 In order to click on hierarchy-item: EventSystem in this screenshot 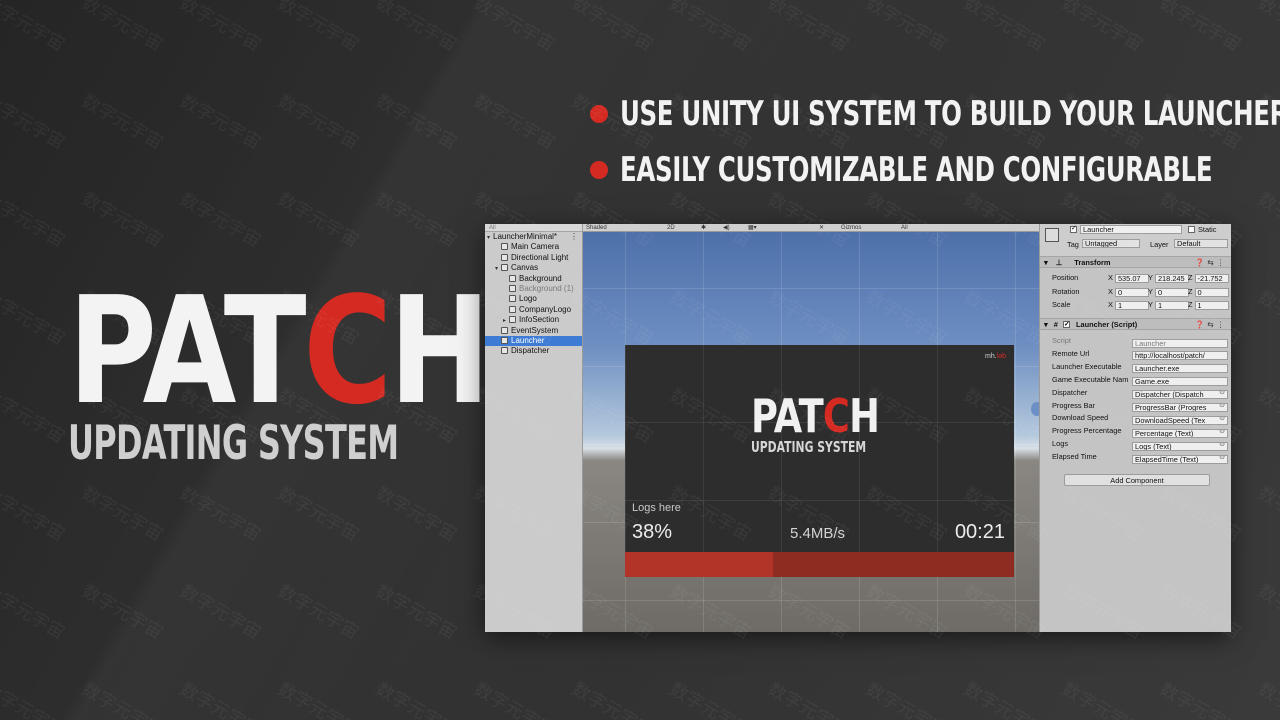, I will do `click(533, 331)`.